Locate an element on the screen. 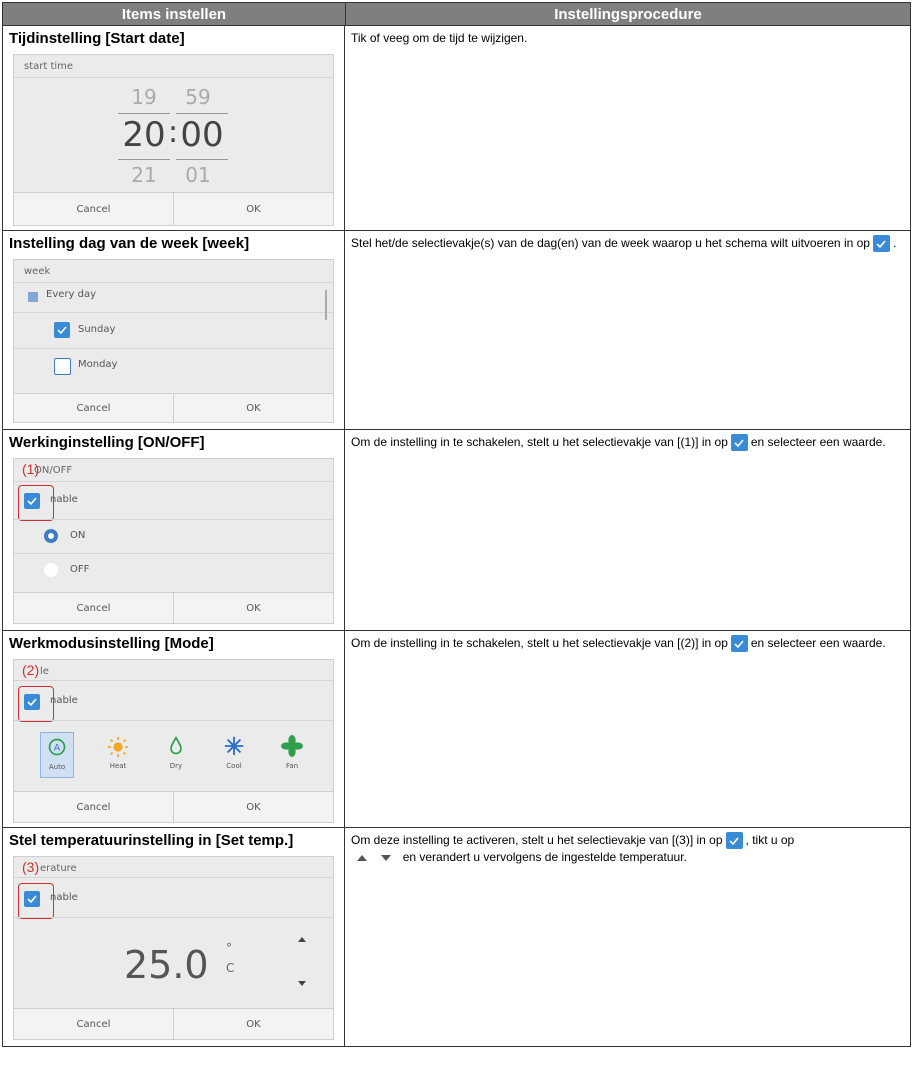 This screenshot has width=913, height=1072. header-items: Items instellen is located at coordinates (174, 14).